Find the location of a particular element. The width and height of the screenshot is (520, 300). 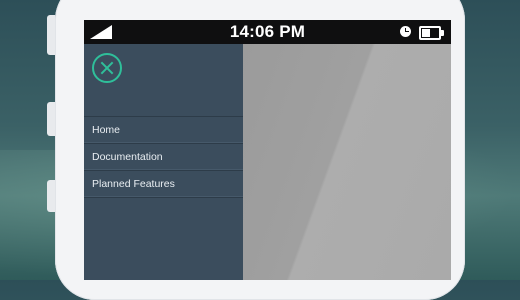

menu-item-planned-features: Planned Features is located at coordinates (163, 184).